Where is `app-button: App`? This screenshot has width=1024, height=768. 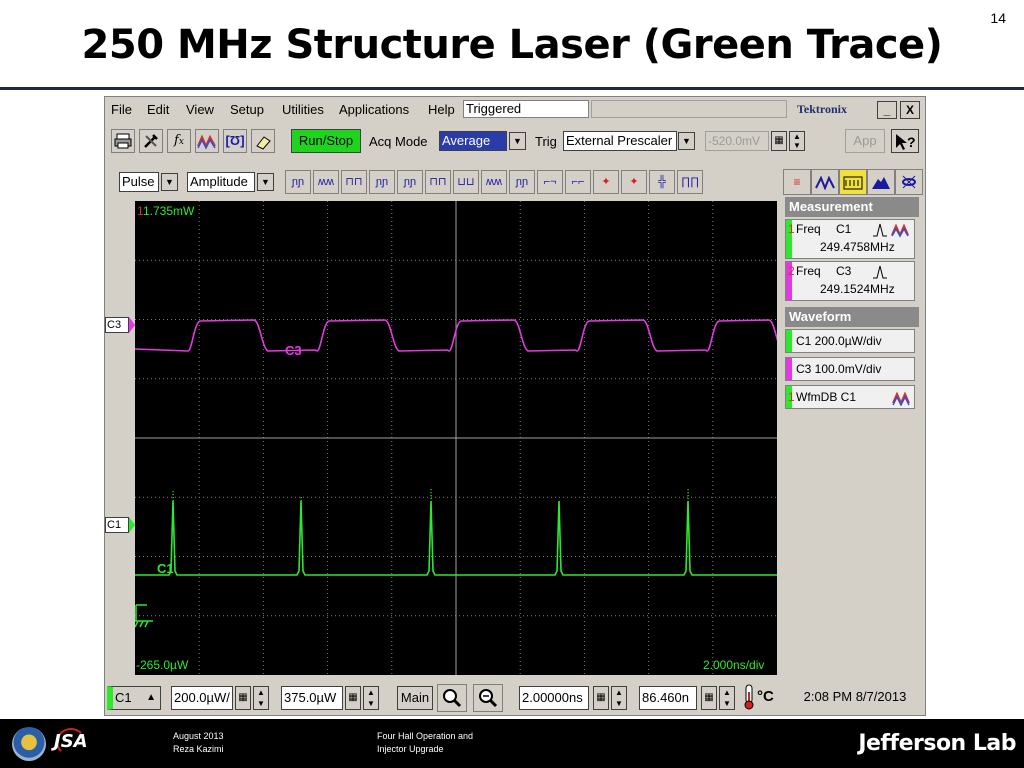 app-button: App is located at coordinates (865, 141).